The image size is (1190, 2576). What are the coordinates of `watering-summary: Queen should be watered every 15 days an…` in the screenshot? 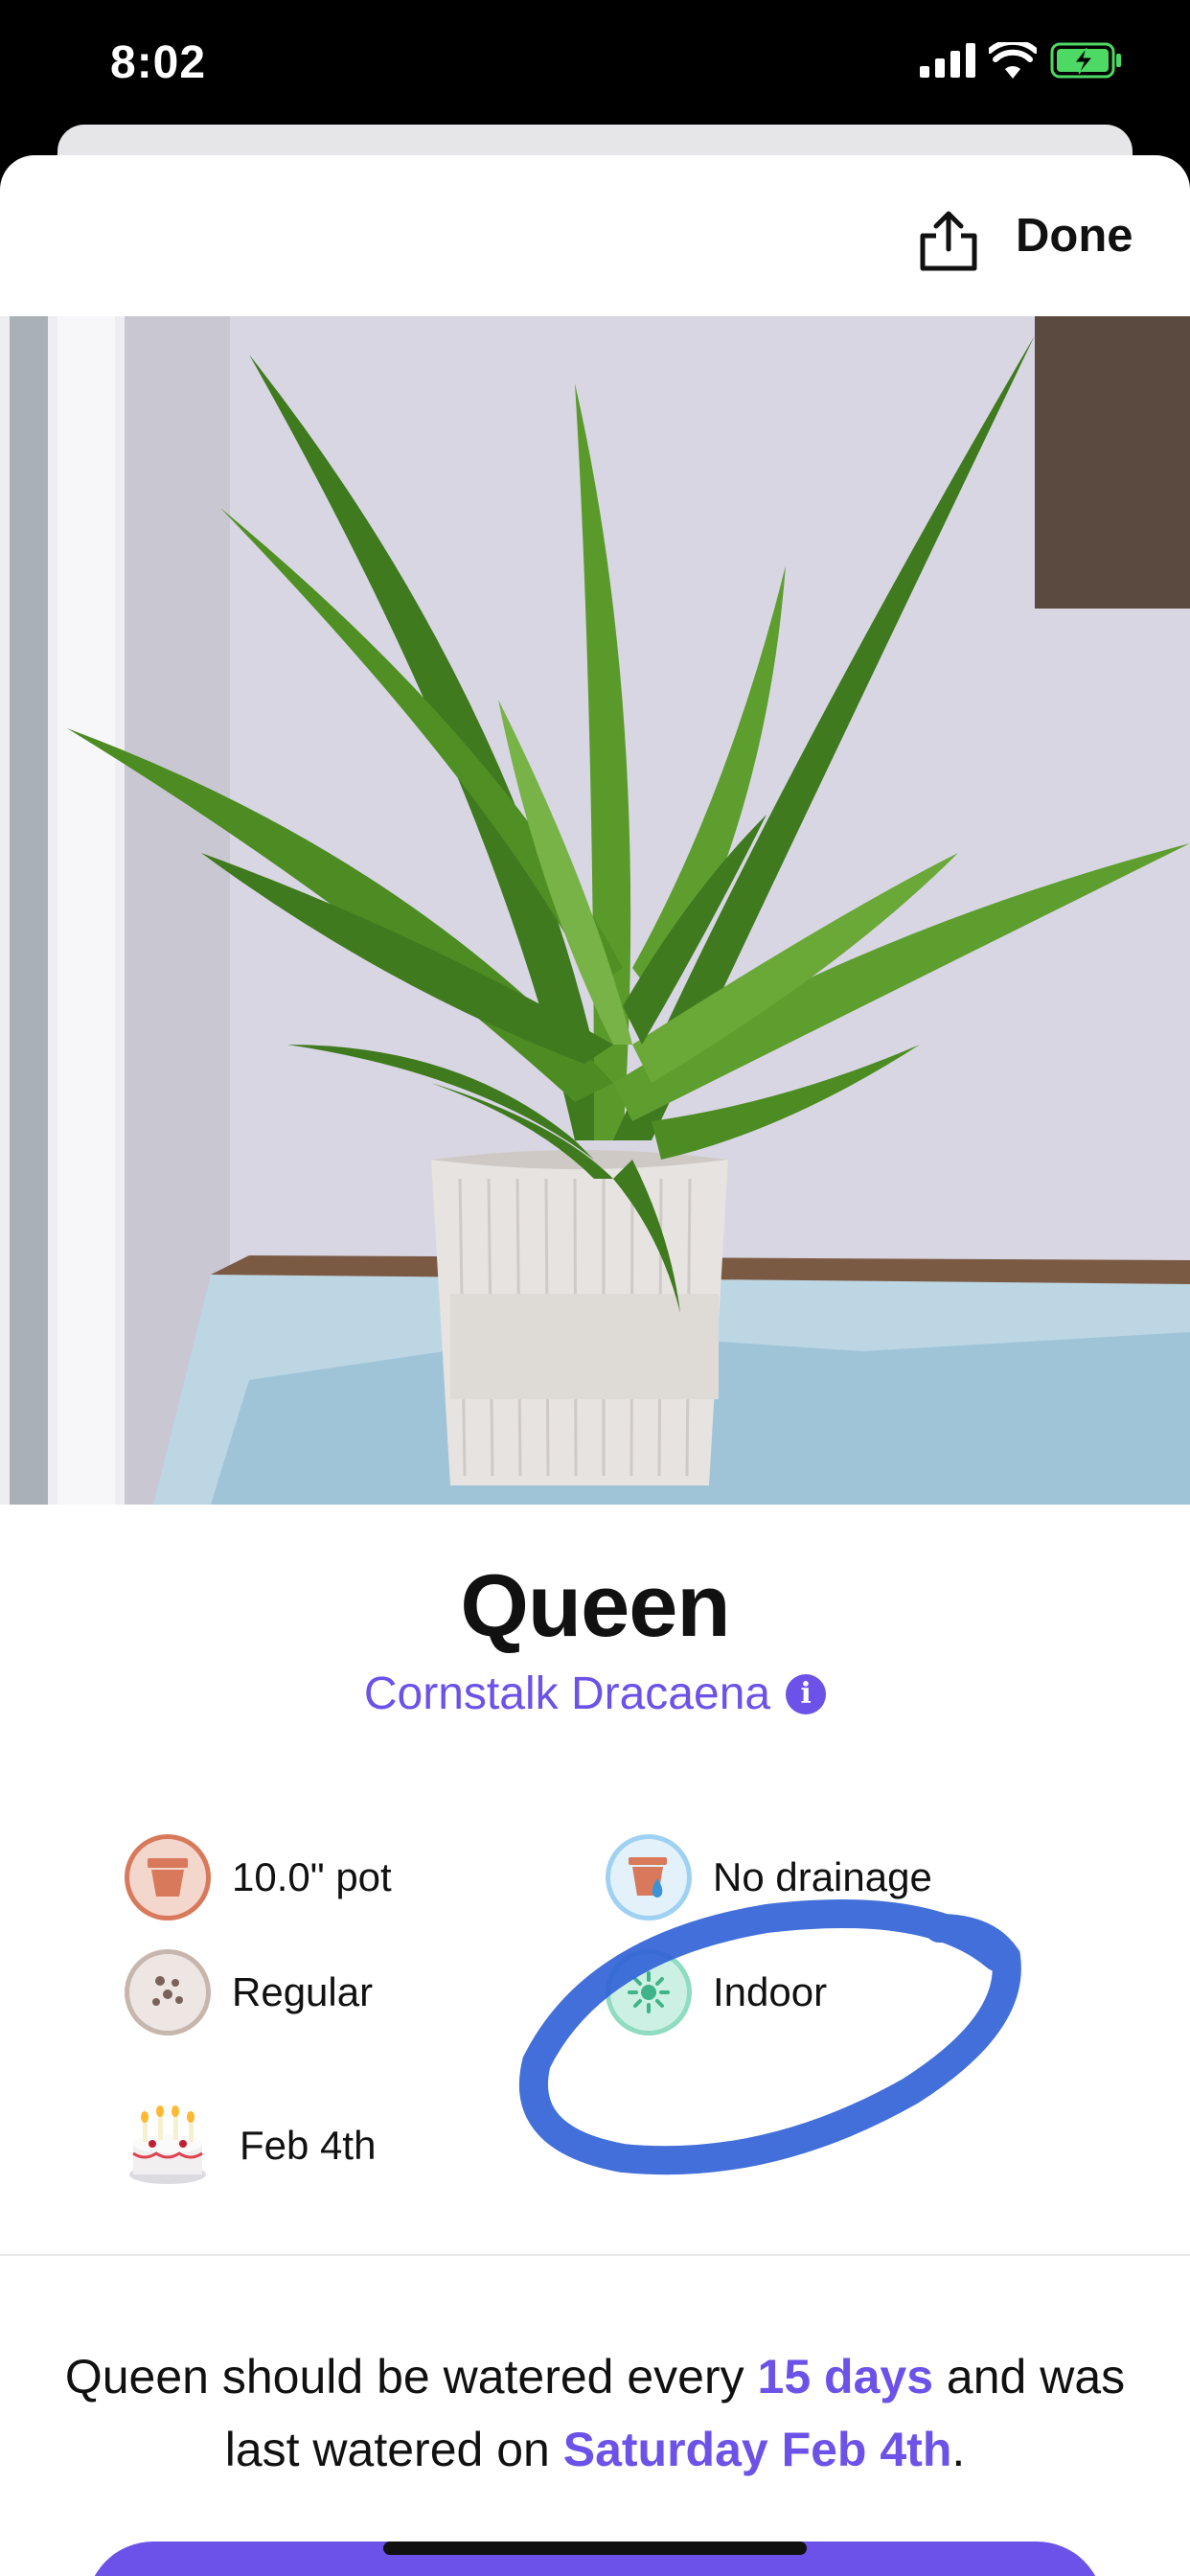 It's located at (595, 2413).